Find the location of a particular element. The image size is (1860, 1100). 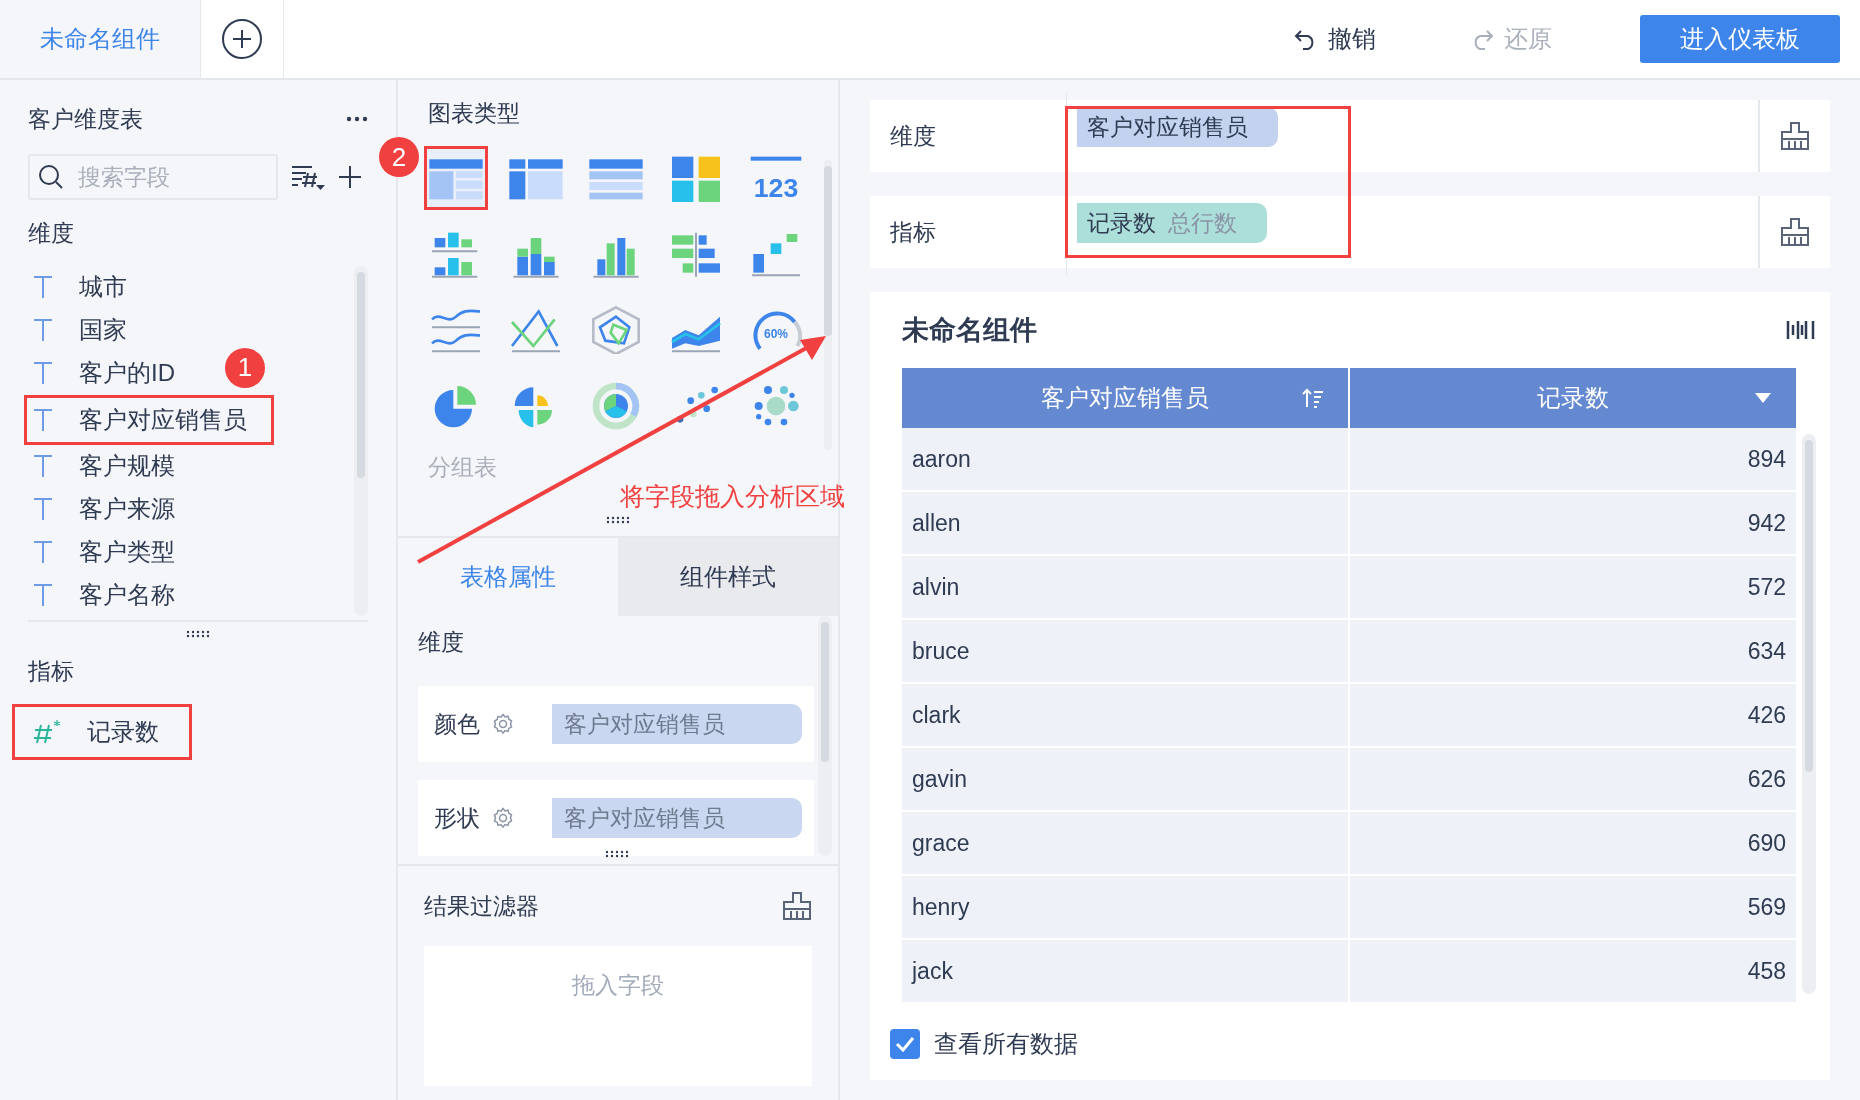

table-cell: grace is located at coordinates (1126, 843).